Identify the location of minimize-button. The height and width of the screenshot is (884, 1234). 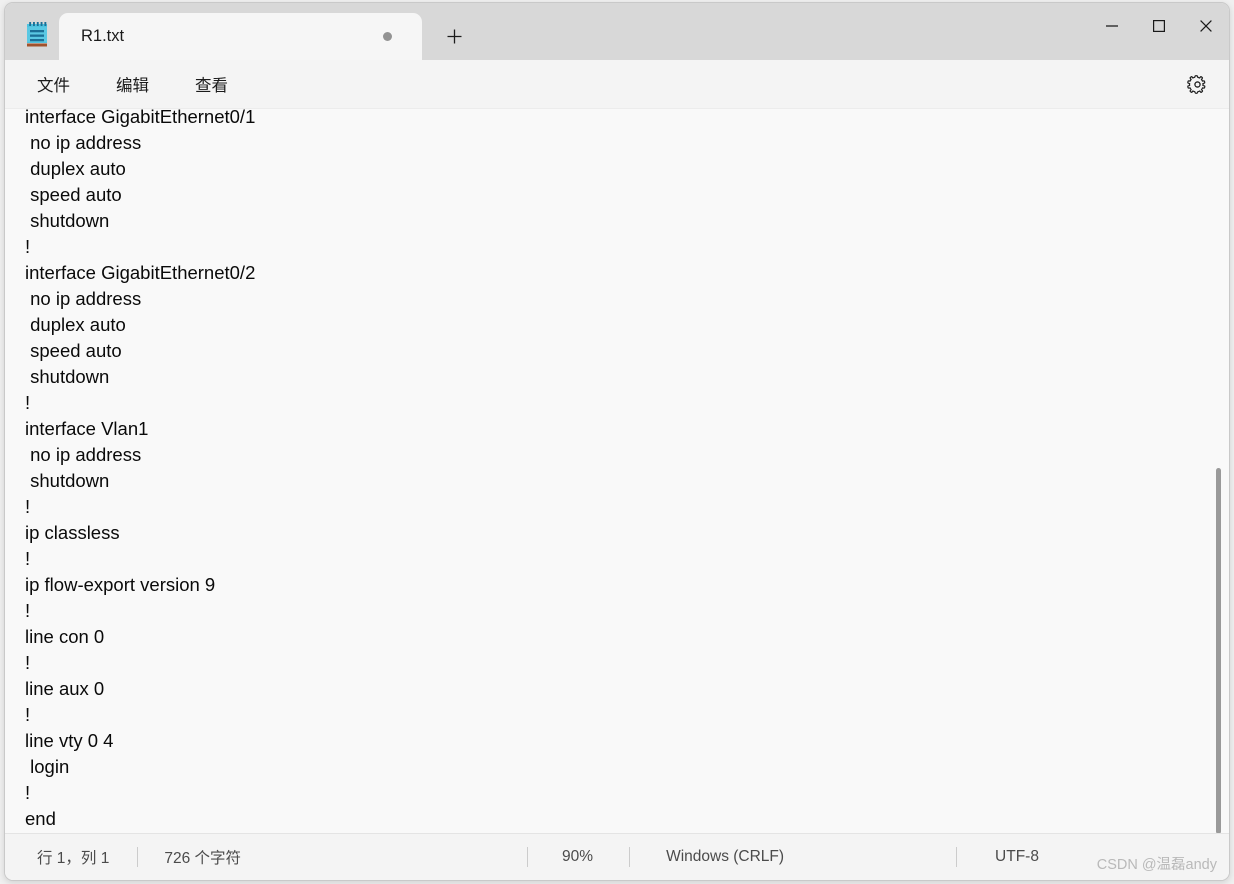
(1111, 26).